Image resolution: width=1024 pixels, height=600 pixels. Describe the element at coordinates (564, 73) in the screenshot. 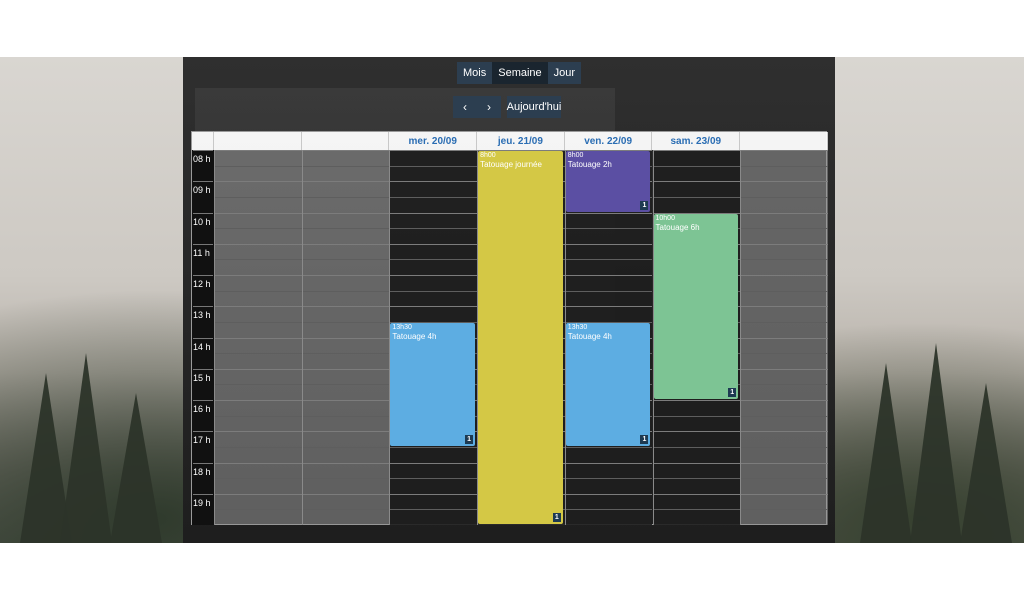

I see `view-day-button: Jour` at that location.